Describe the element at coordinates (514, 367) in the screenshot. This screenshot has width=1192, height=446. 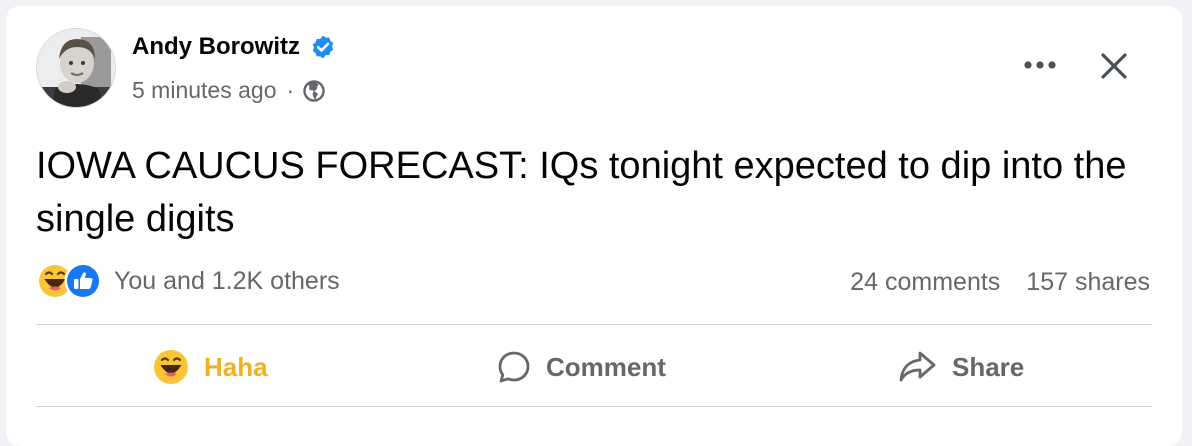
I see `comment-icon` at that location.